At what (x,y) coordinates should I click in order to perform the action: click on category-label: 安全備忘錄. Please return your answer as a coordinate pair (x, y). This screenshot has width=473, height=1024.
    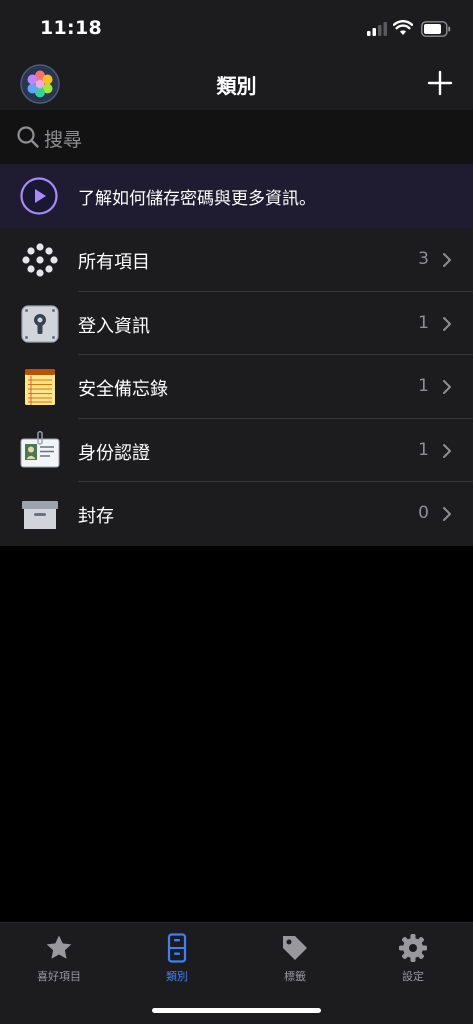
    Looking at the image, I should click on (123, 389).